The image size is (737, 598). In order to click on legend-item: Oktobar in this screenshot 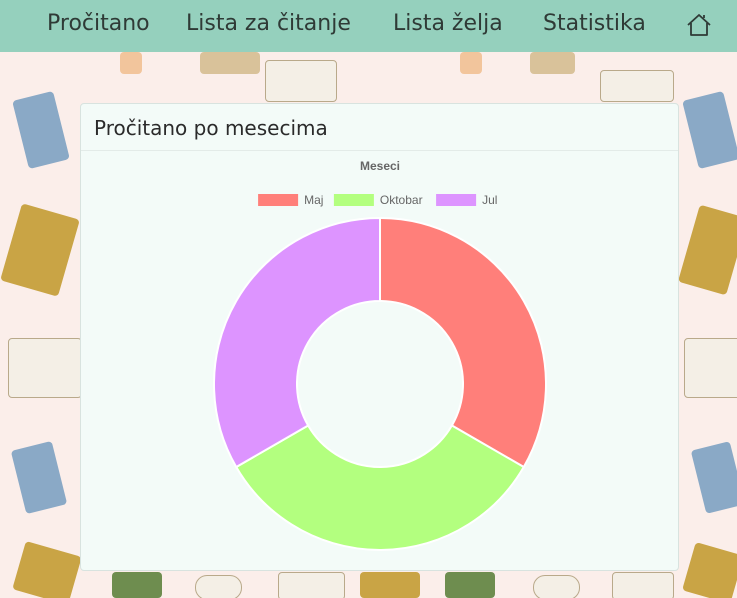, I will do `click(378, 200)`.